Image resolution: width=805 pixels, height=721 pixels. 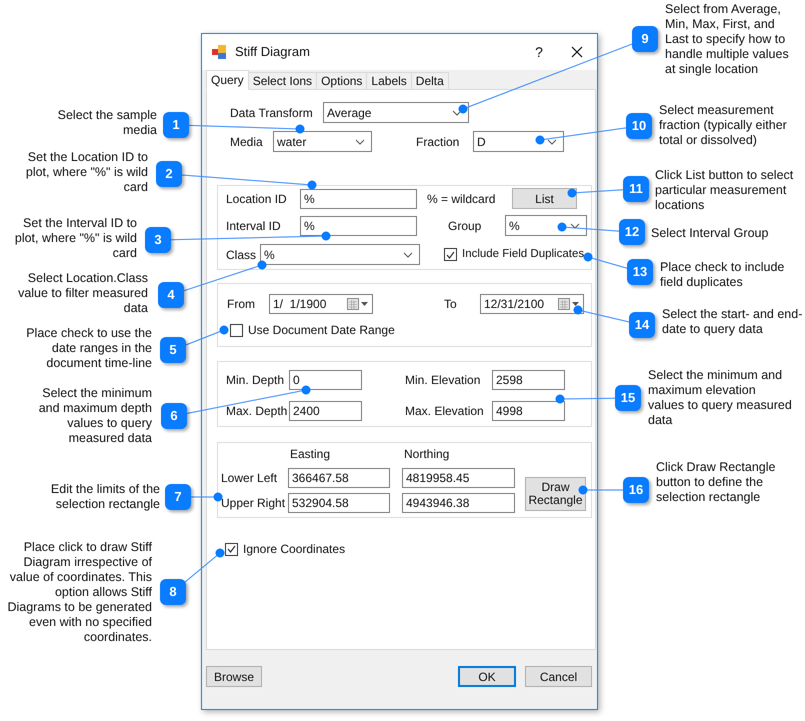 I want to click on callout-text: Place click to draw Stiff Diagram irrespective of value of coordinates. This option allows Stiff Diagrams to be generated even with no specified coordinates., so click(x=79, y=592).